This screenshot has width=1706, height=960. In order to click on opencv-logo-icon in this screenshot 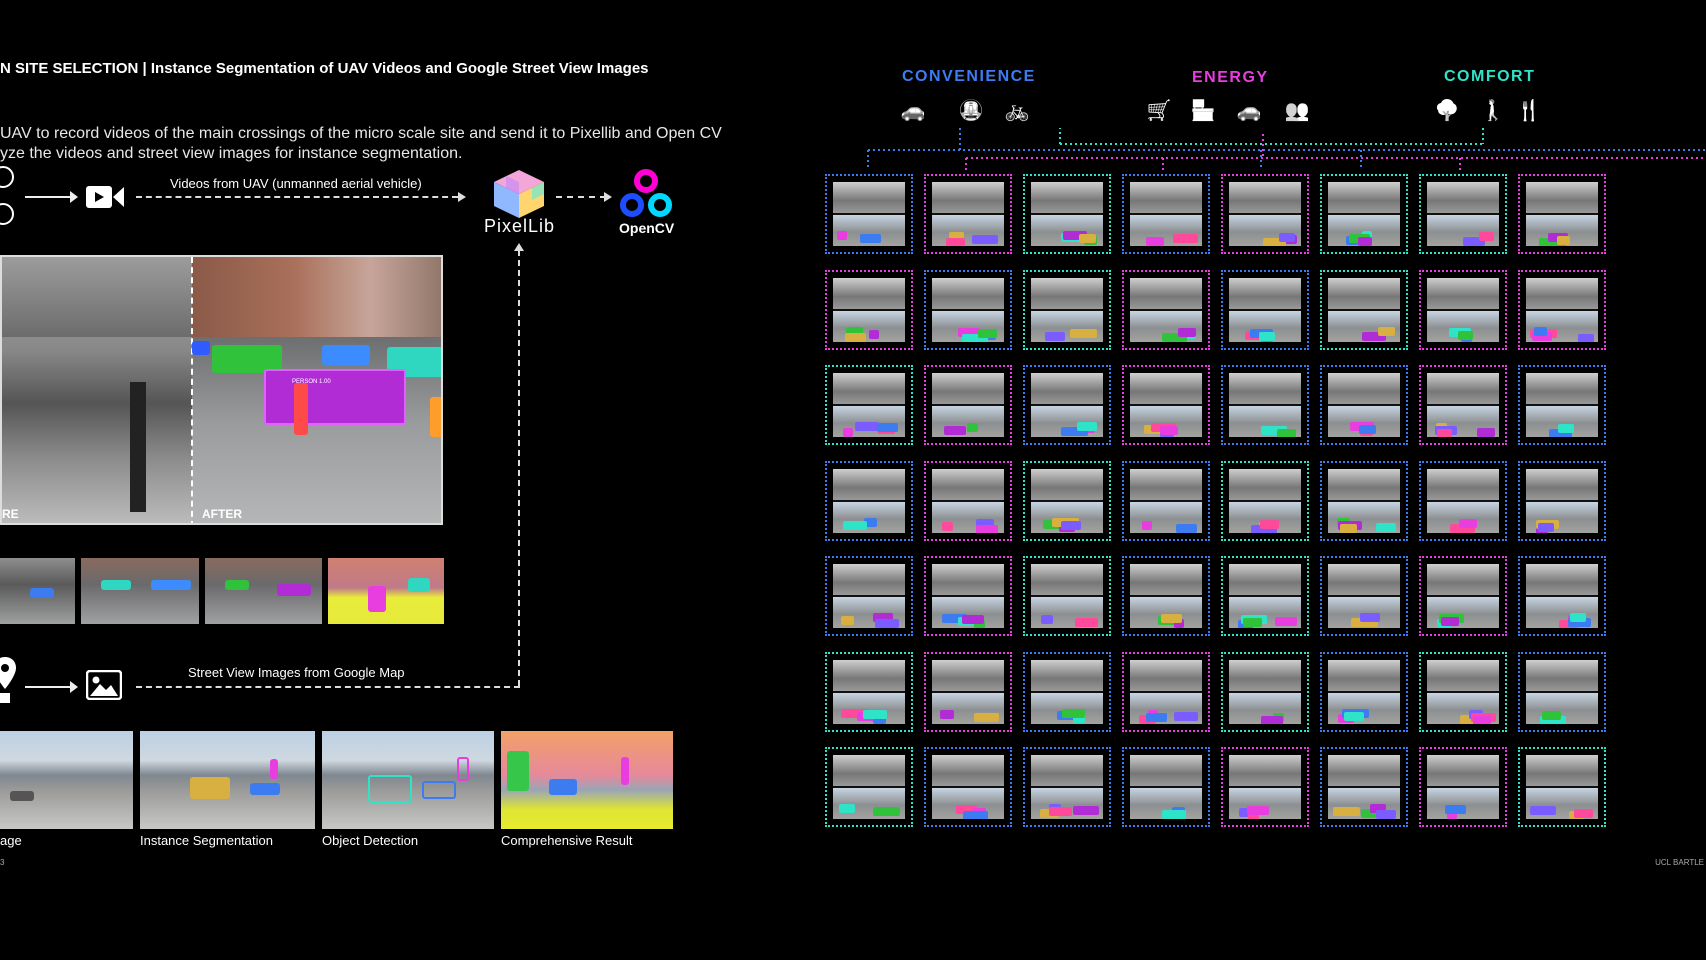, I will do `click(646, 193)`.